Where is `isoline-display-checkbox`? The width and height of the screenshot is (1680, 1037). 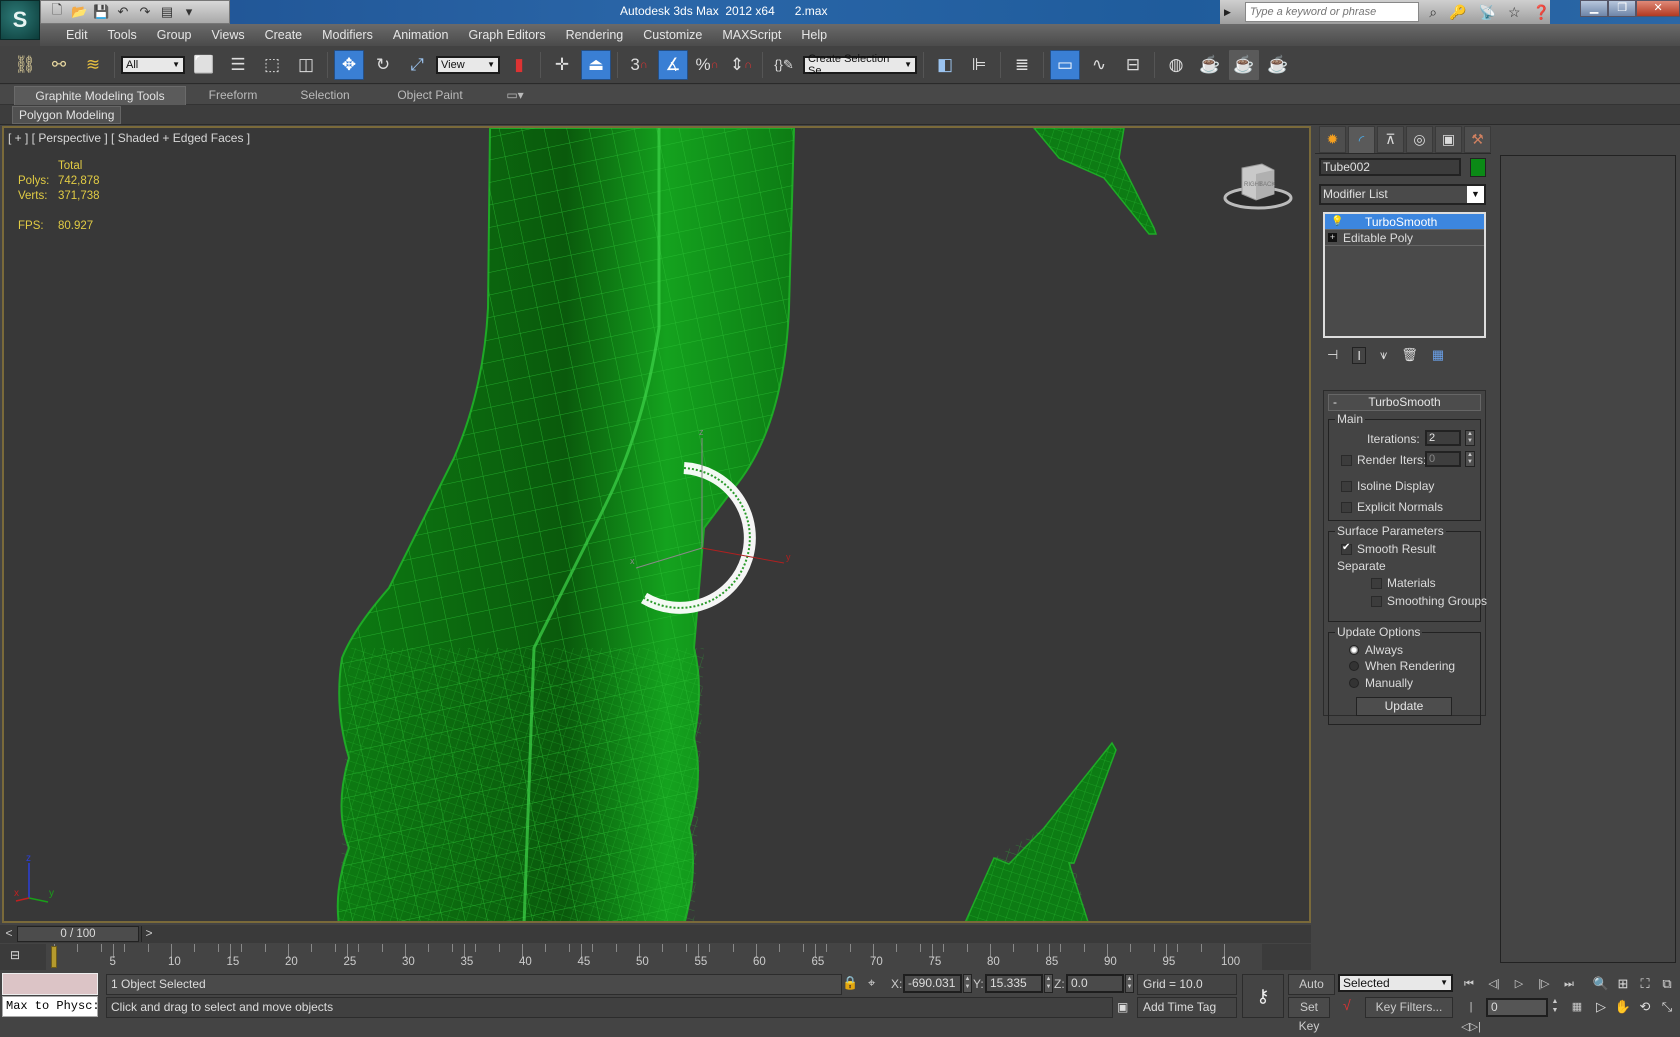
isoline-display-checkbox is located at coordinates (1346, 486).